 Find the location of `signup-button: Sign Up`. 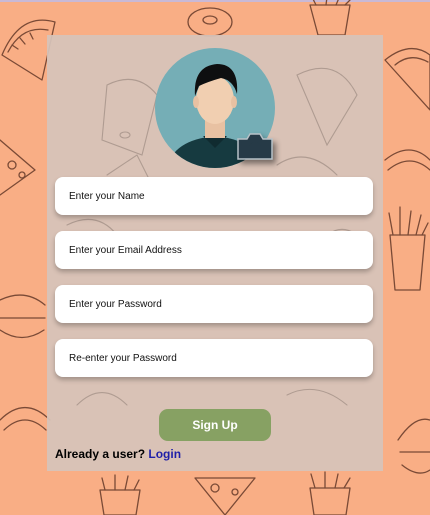

signup-button: Sign Up is located at coordinates (215, 425).